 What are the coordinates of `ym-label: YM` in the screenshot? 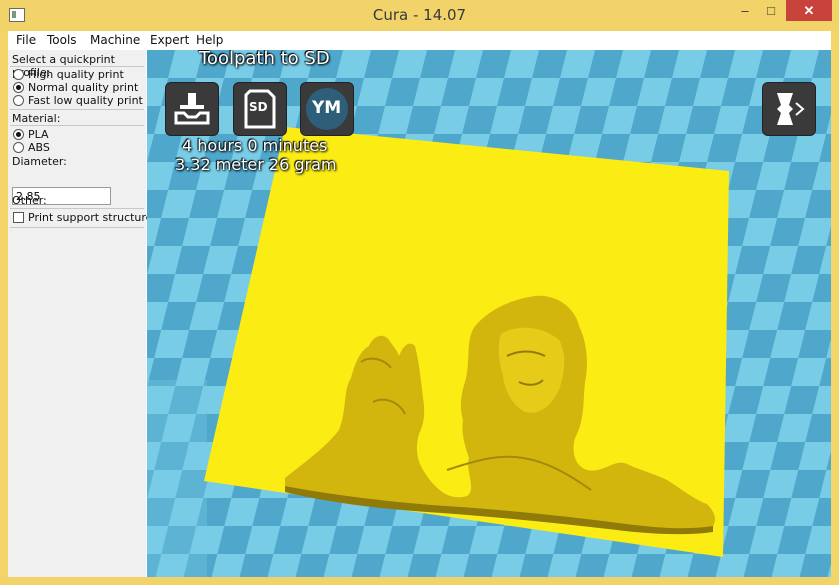 It's located at (327, 108).